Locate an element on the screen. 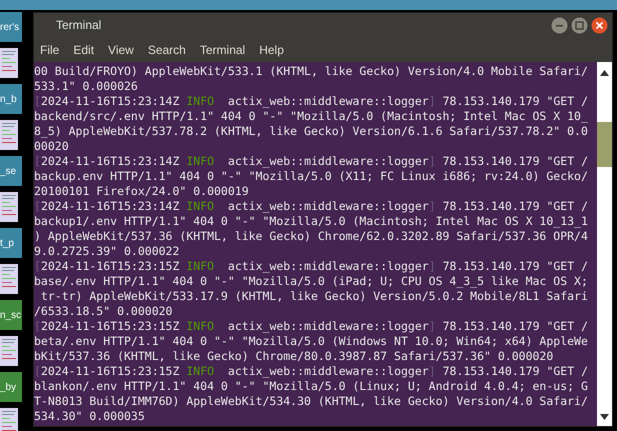 Image resolution: width=617 pixels, height=431 pixels. scrollbar is located at coordinates (604, 244).